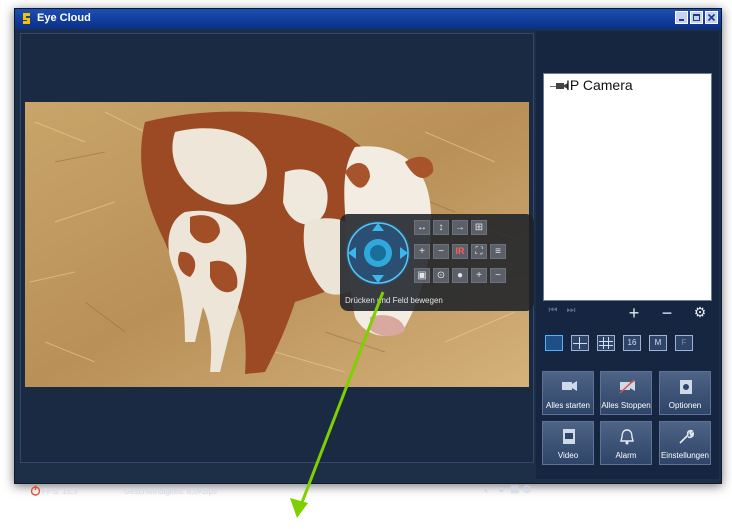 The image size is (732, 529). Describe the element at coordinates (627, 386) in the screenshot. I see `camera-stop-icon` at that location.